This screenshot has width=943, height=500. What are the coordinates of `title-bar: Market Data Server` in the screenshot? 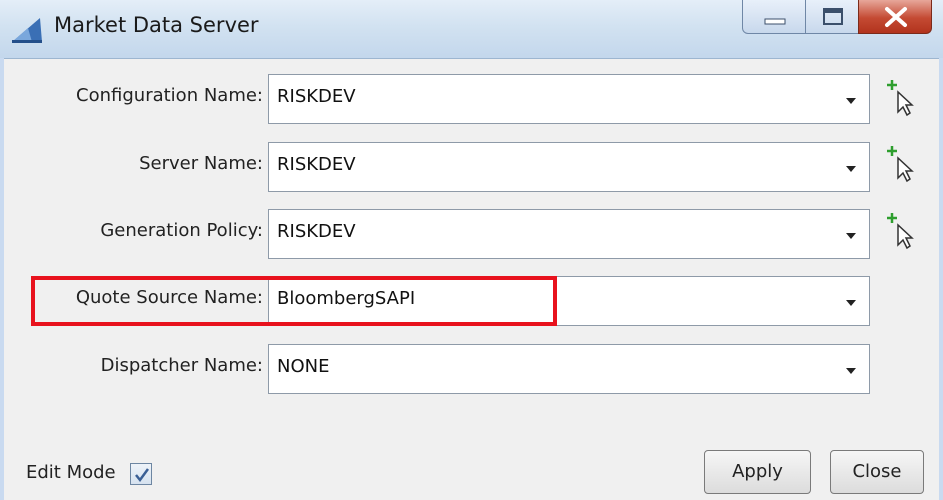 It's located at (471, 29).